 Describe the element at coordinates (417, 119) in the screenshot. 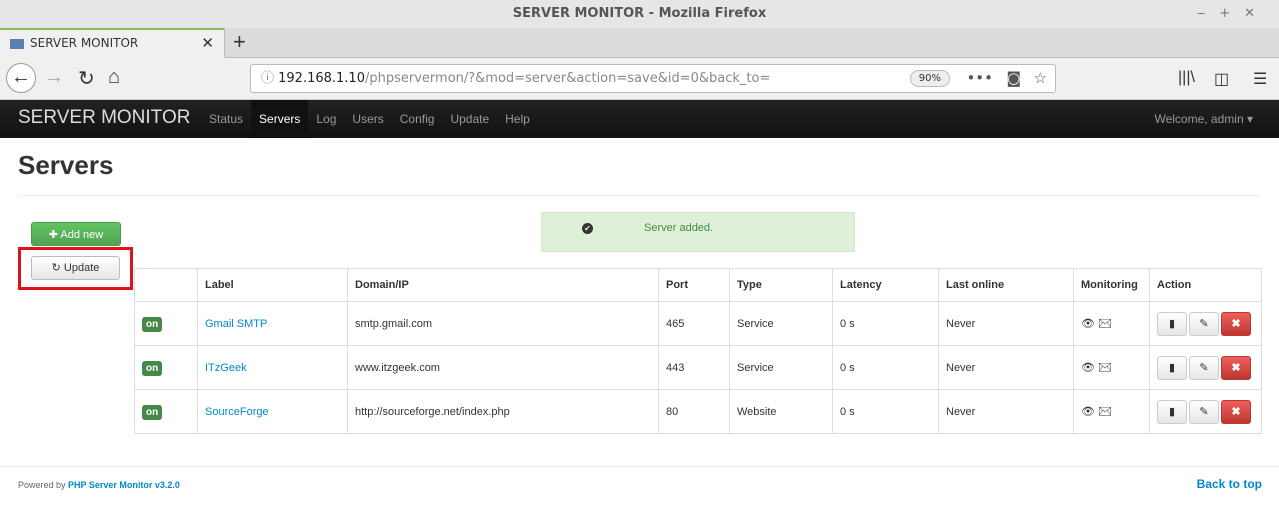

I see `menu-config: Config` at that location.